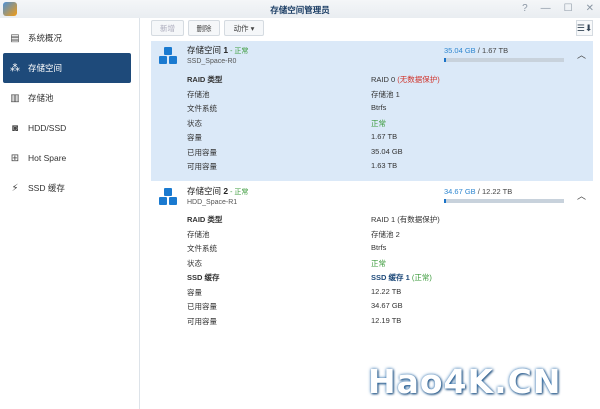  I want to click on watermark: Hao4K.CN, so click(484, 384).